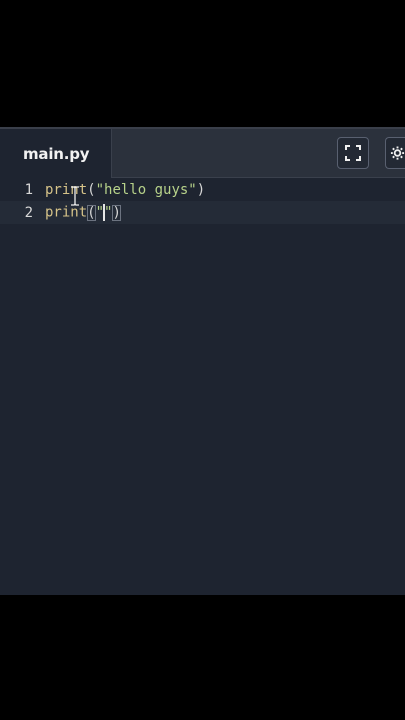 This screenshot has width=405, height=720. I want to click on editor-actions, so click(371, 153).